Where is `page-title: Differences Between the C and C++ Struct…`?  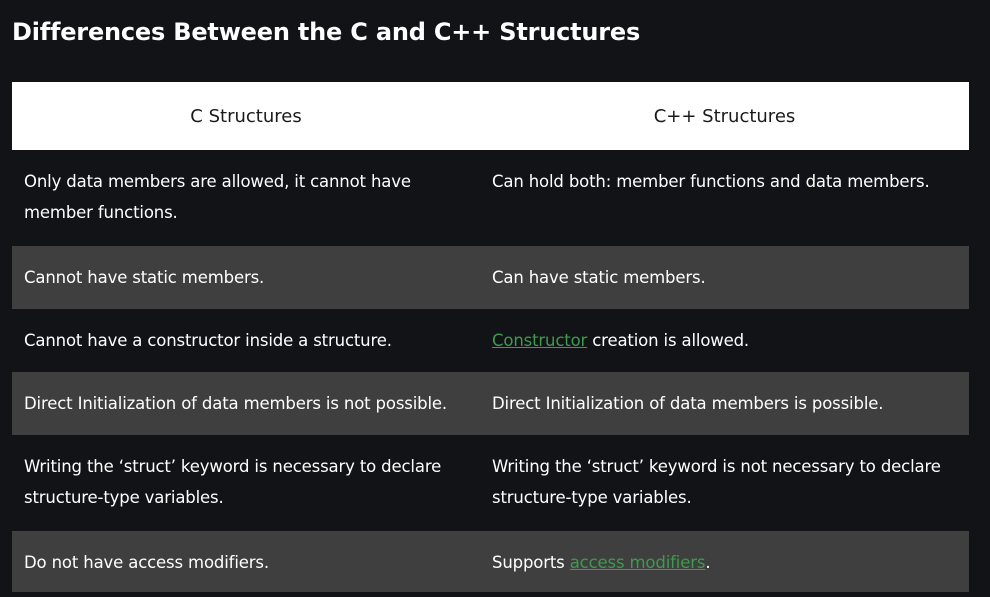
page-title: Differences Between the C and C++ Struct… is located at coordinates (326, 32).